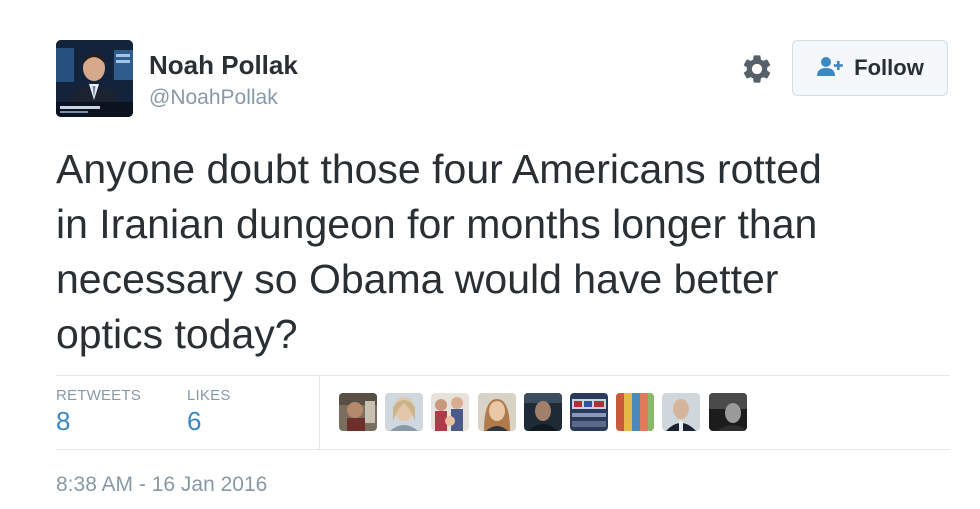  Describe the element at coordinates (831, 68) in the screenshot. I see `add-user-icon` at that location.